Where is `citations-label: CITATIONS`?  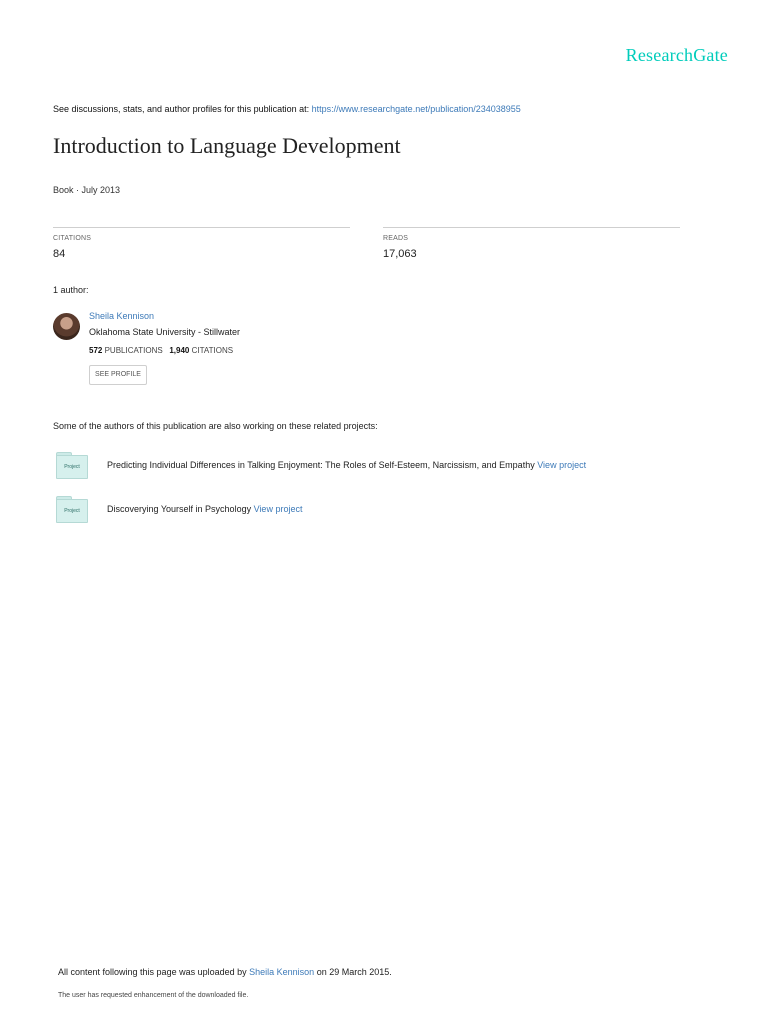 citations-label: CITATIONS is located at coordinates (72, 238).